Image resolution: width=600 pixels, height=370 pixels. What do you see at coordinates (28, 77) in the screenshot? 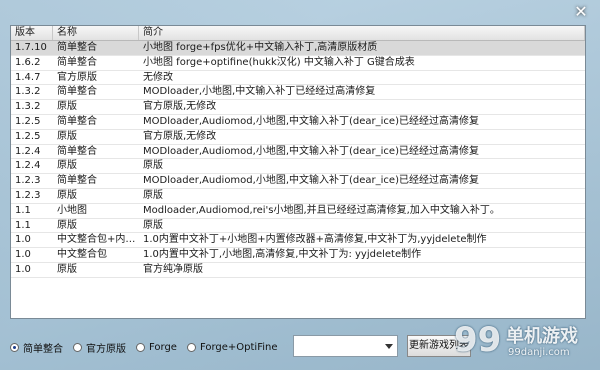
I see `version-cell: 1.4.7` at bounding box center [28, 77].